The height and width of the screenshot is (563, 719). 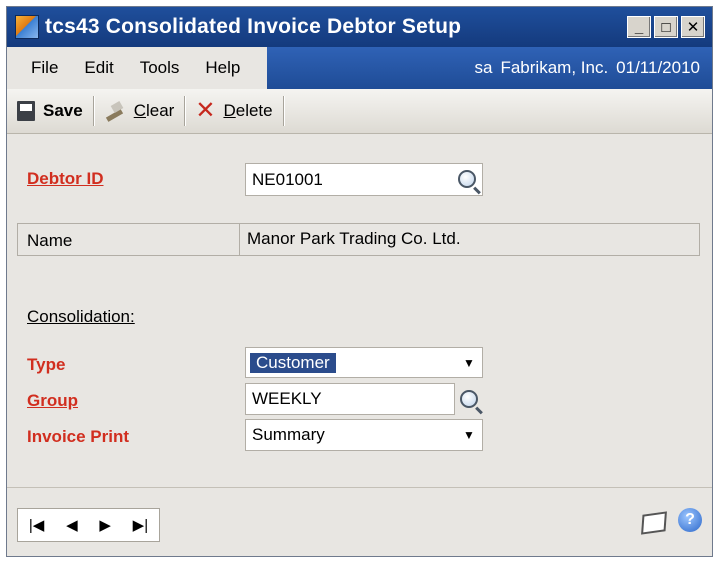 I want to click on clear-icon, so click(x=115, y=111).